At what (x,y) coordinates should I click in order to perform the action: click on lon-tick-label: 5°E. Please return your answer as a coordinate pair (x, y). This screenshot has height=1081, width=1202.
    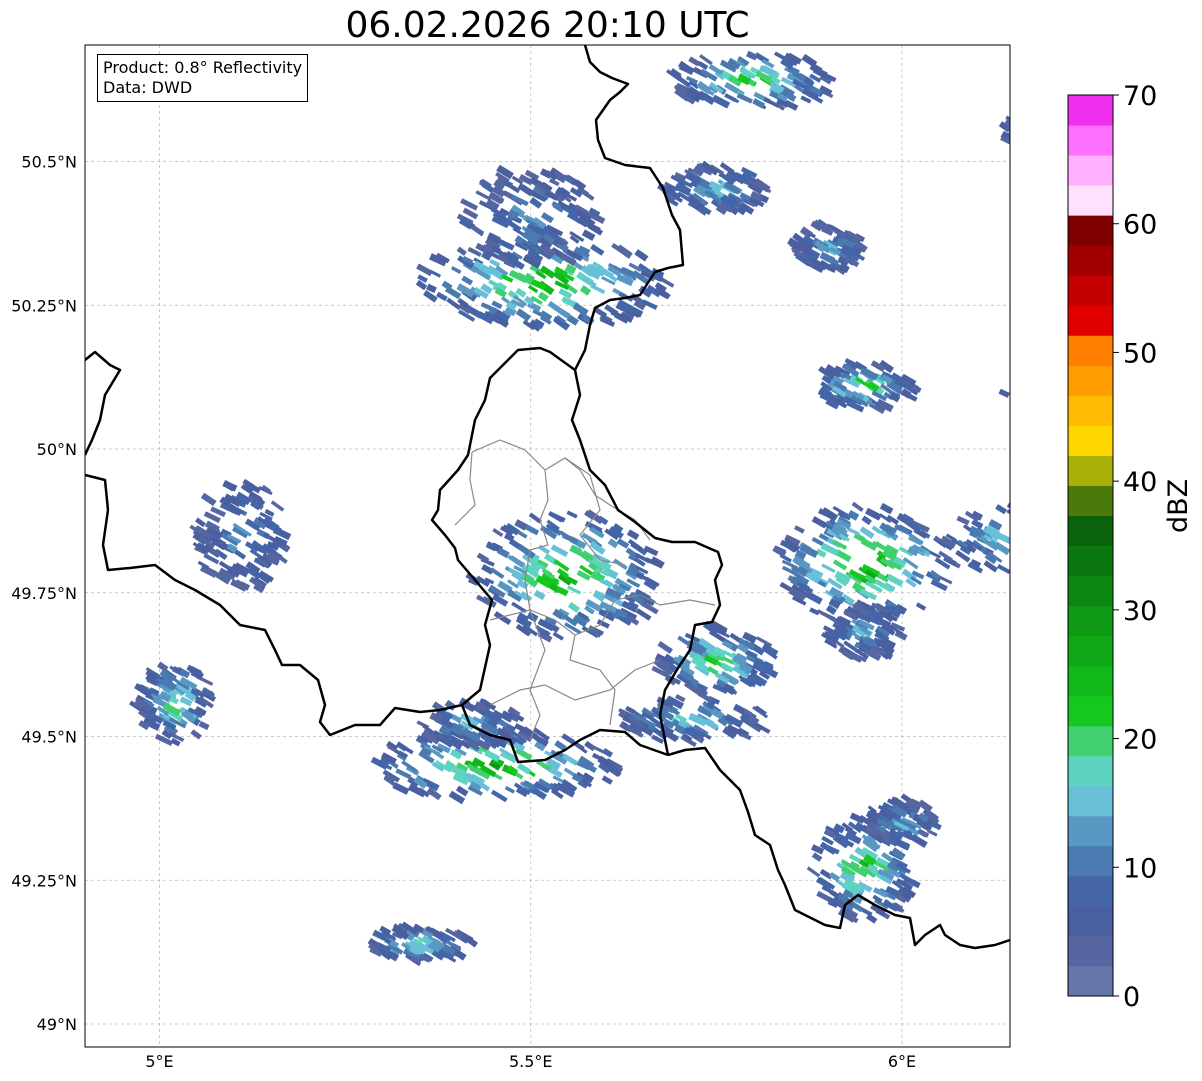
    Looking at the image, I should click on (159, 1061).